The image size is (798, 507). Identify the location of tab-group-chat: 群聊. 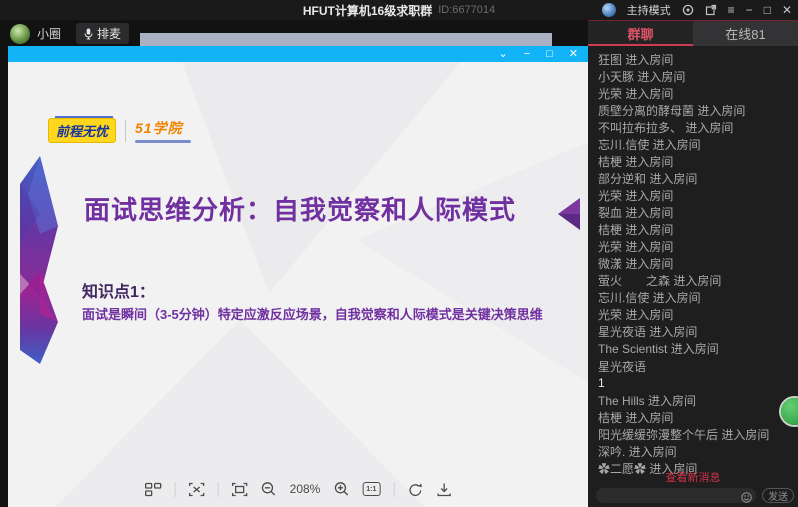
(640, 33).